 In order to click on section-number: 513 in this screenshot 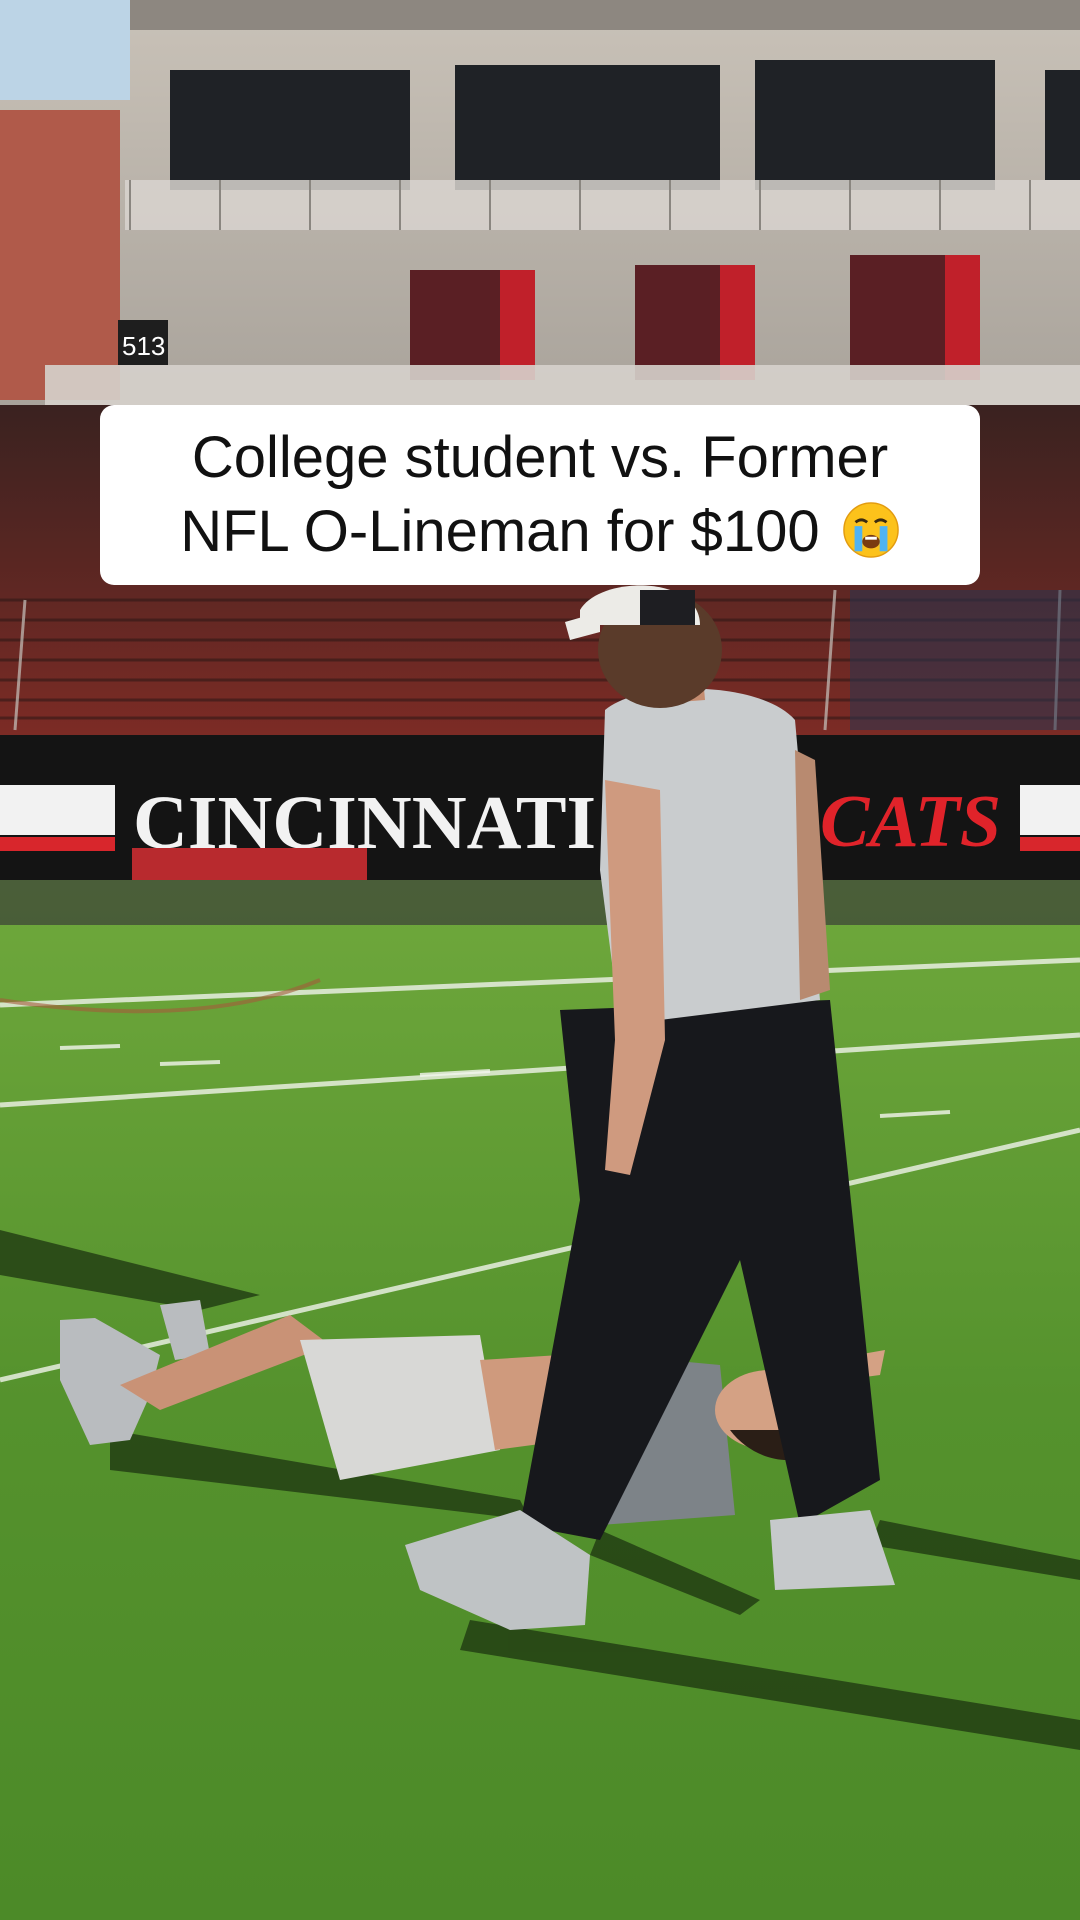, I will do `click(143, 346)`.